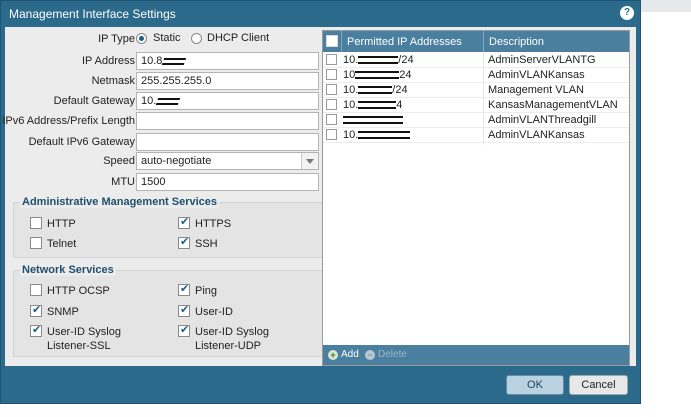  I want to click on ipv6-address-label: IPv6 Address/Prefix Length, so click(68, 121).